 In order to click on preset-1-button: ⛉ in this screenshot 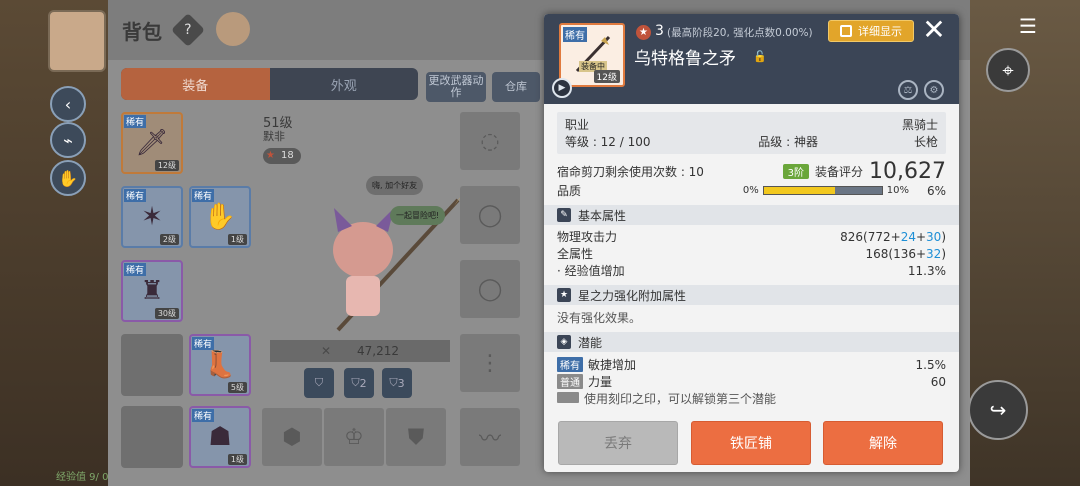, I will do `click(319, 383)`.